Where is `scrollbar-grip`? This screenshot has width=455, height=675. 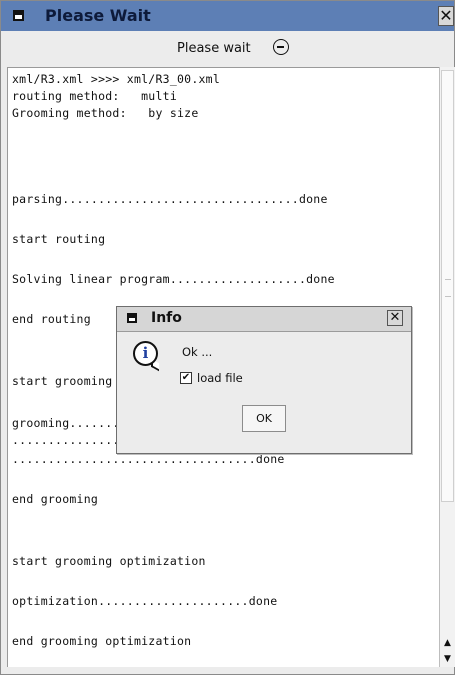 scrollbar-grip is located at coordinates (448, 288).